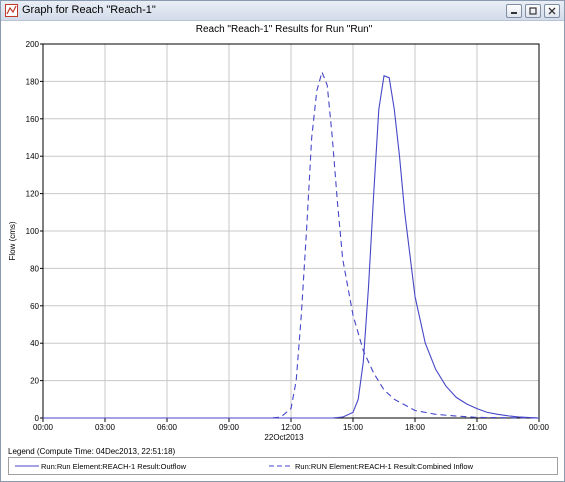 The width and height of the screenshot is (565, 482). Describe the element at coordinates (105, 427) in the screenshot. I see `x-tick-label: 03:00` at that location.